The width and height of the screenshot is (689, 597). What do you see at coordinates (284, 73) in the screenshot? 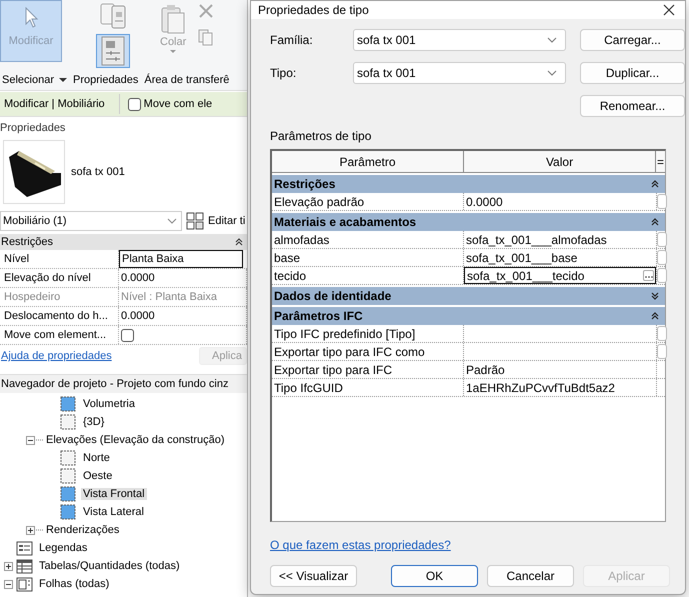
I see `field-label: Tipo:` at bounding box center [284, 73].